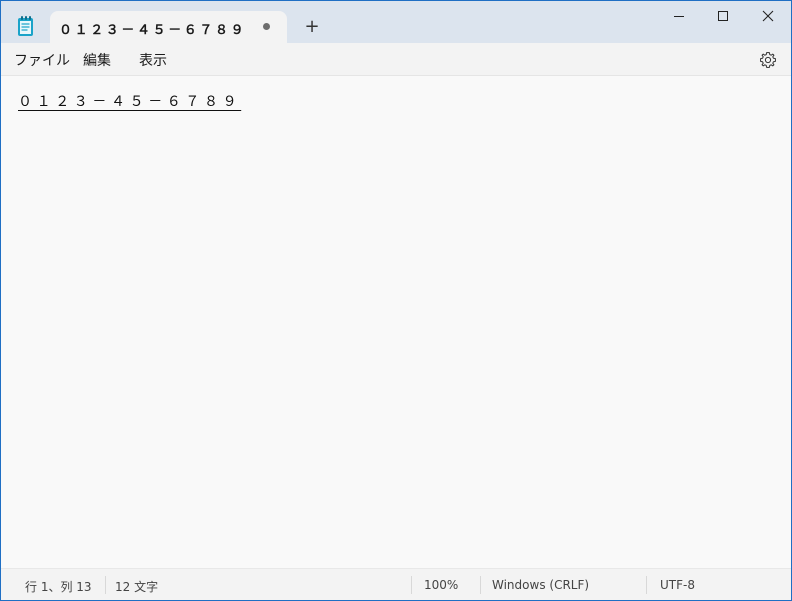 The image size is (792, 601). I want to click on character-count: 12 文字, so click(137, 587).